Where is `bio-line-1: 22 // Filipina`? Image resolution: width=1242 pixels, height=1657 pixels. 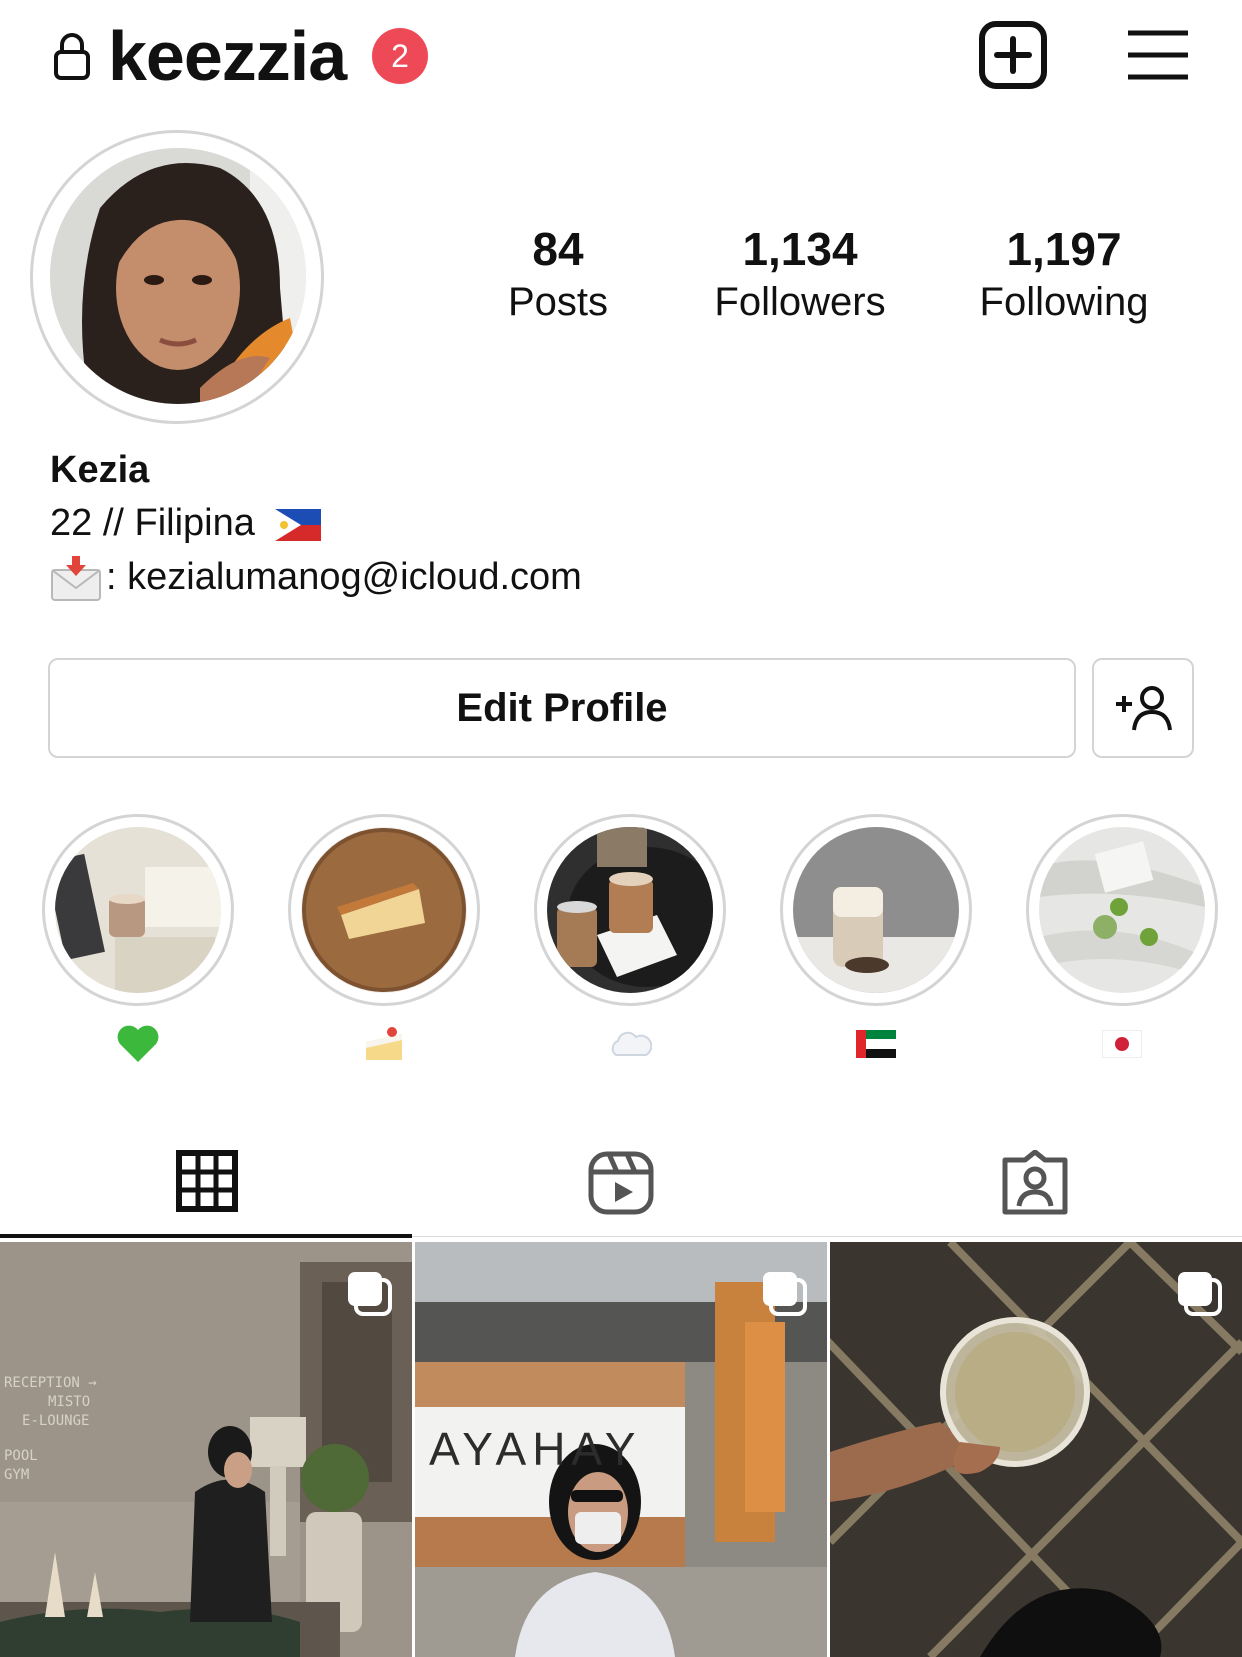 bio-line-1: 22 // Filipina is located at coordinates (316, 523).